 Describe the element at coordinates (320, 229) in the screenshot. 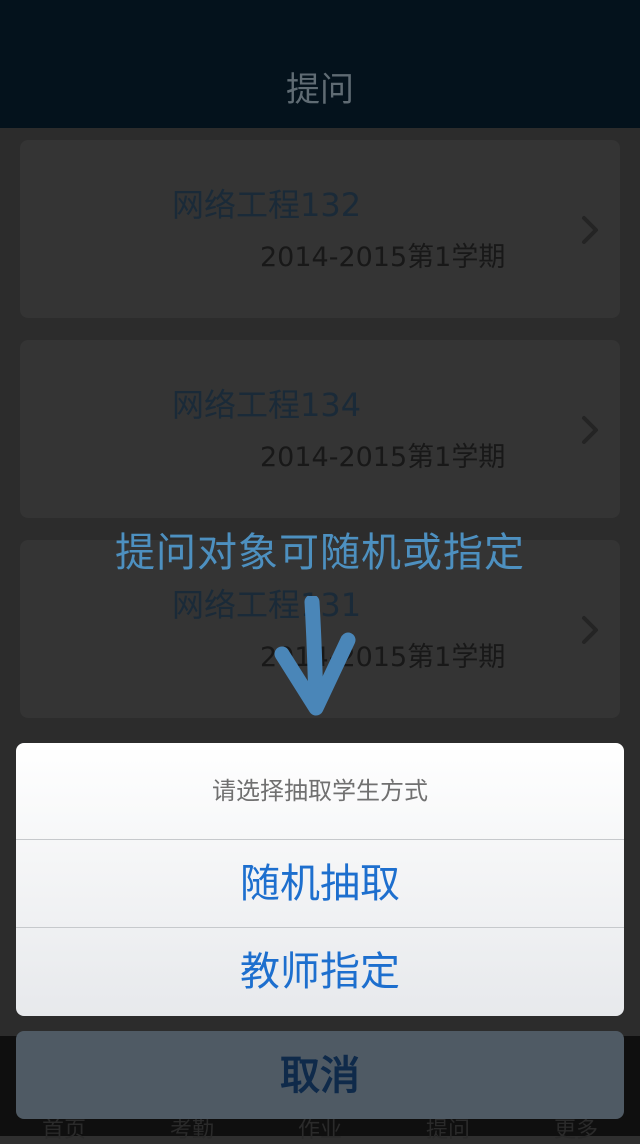

I see `class-card: 网络工程132 2014-2015第1学期` at that location.